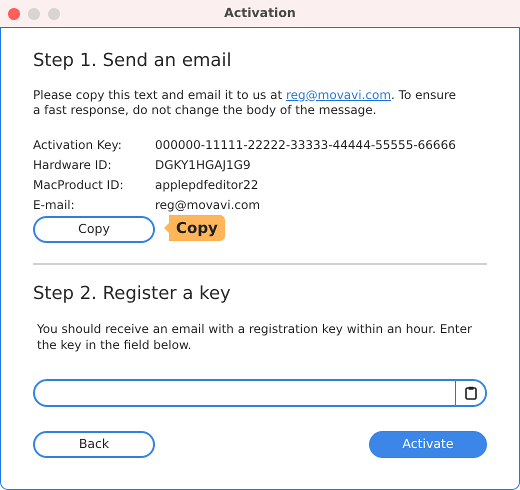  What do you see at coordinates (94, 229) in the screenshot?
I see `copy-button: Copy` at bounding box center [94, 229].